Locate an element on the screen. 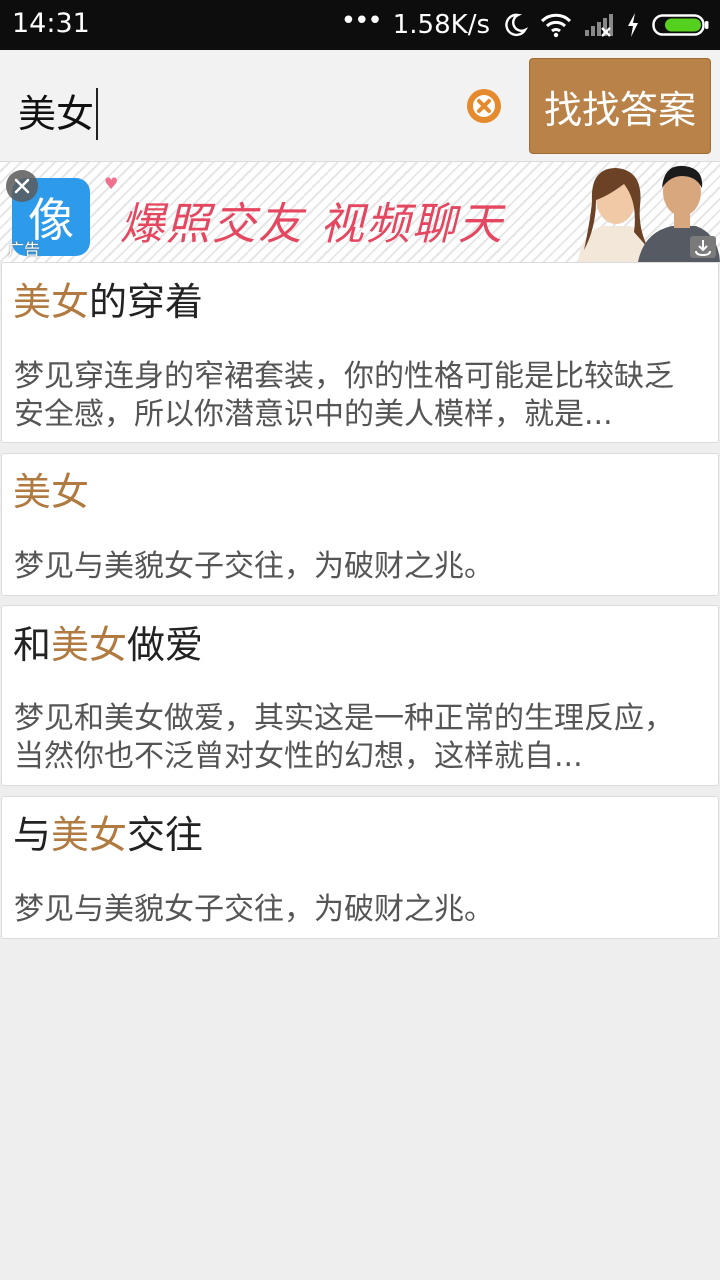 Image resolution: width=720 pixels, height=1280 pixels. close-icon is located at coordinates (22, 186).